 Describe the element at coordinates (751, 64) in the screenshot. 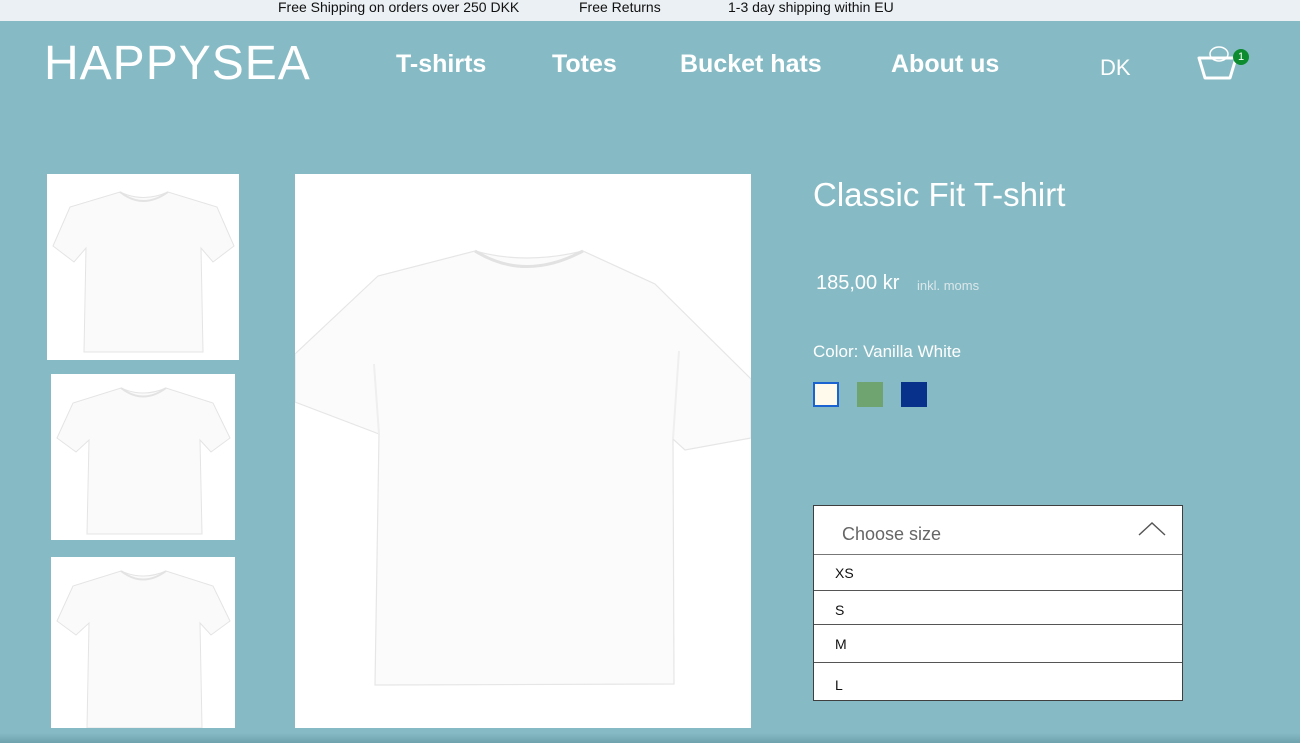

I see `nav-bucket-hats-link: Bucket hats` at that location.